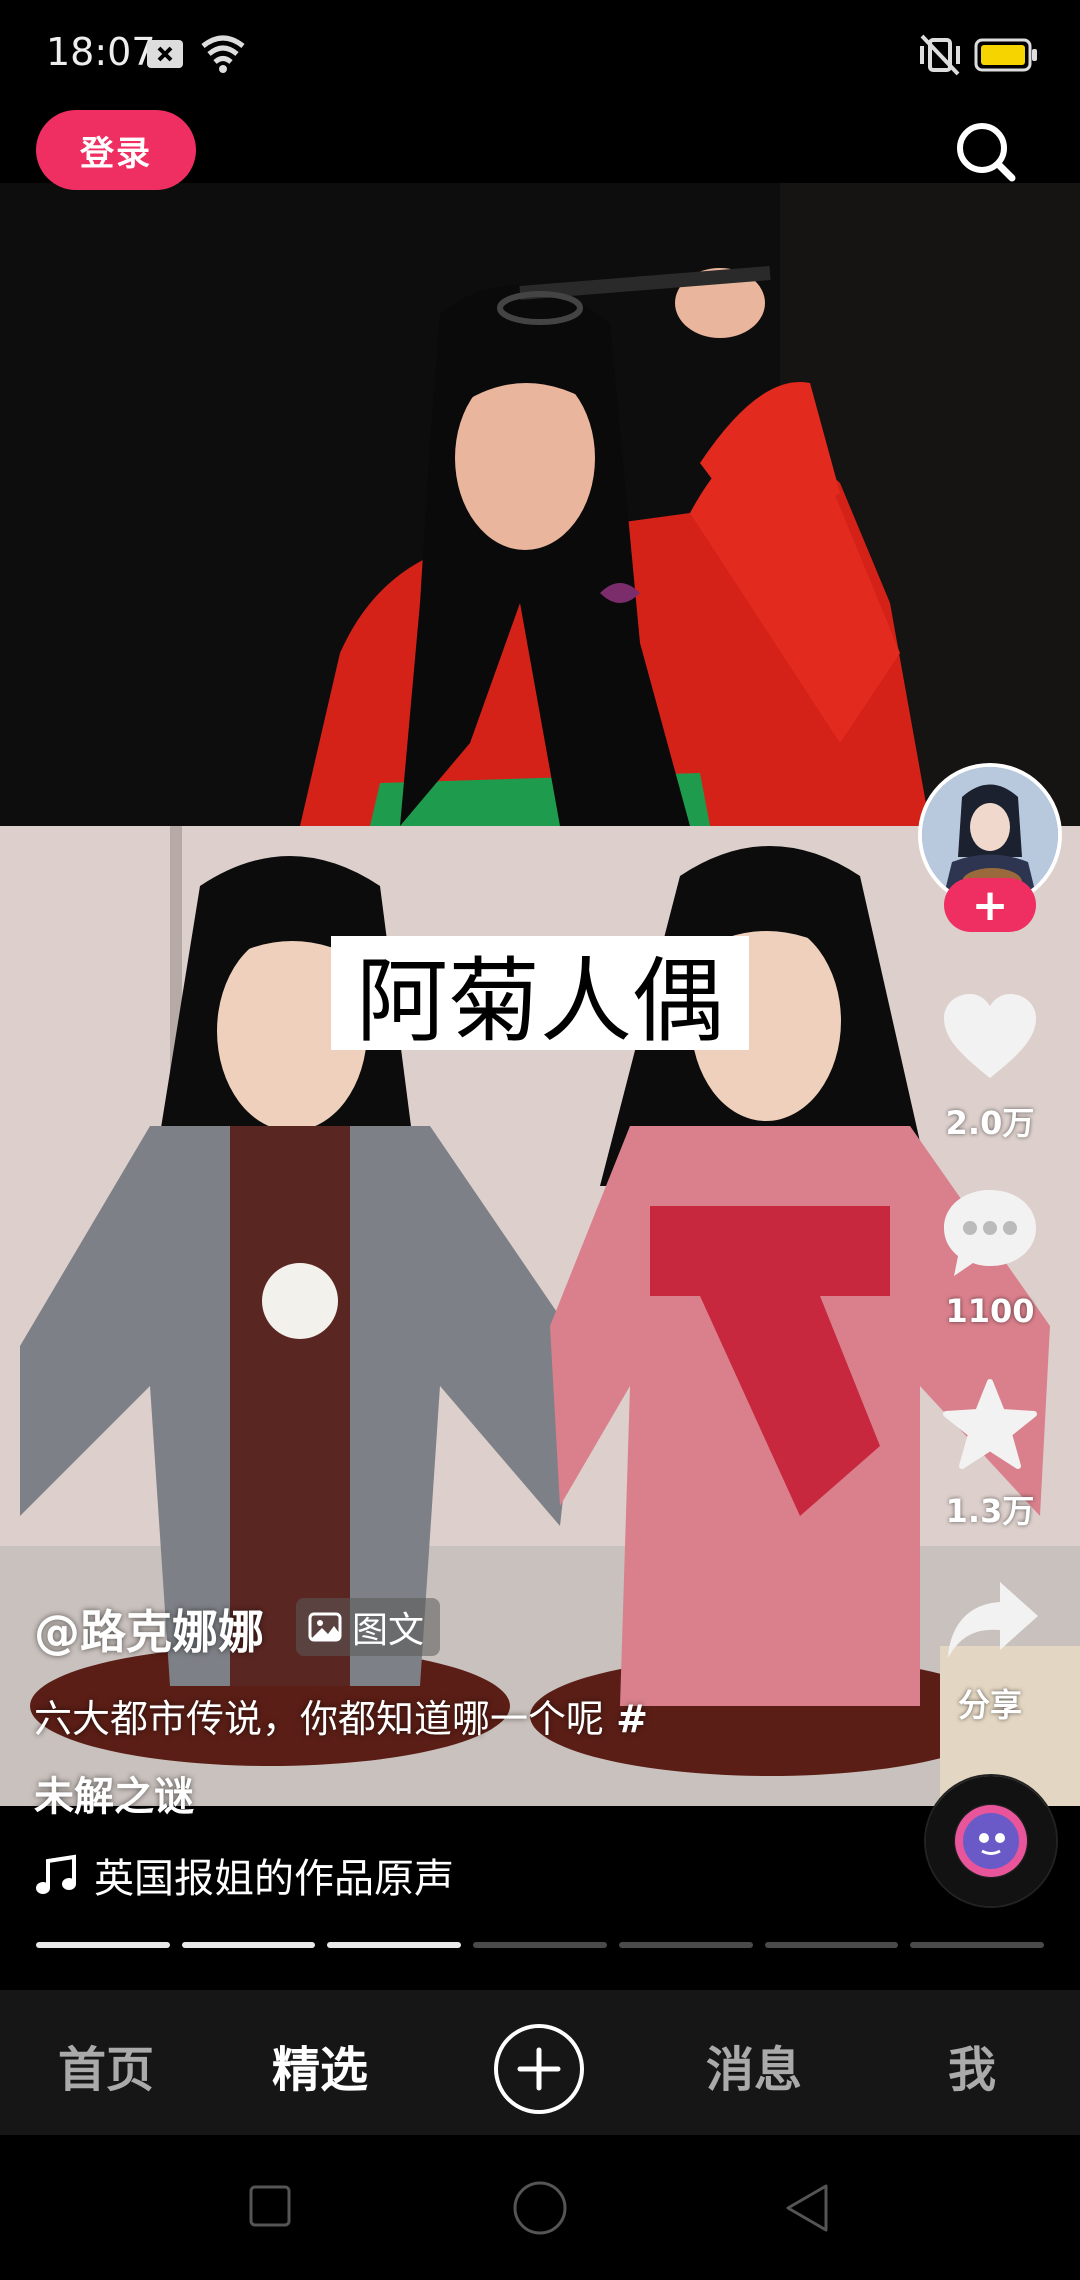 The width and height of the screenshot is (1080, 2280). Describe the element at coordinates (990, 1426) in the screenshot. I see `star-icon` at that location.